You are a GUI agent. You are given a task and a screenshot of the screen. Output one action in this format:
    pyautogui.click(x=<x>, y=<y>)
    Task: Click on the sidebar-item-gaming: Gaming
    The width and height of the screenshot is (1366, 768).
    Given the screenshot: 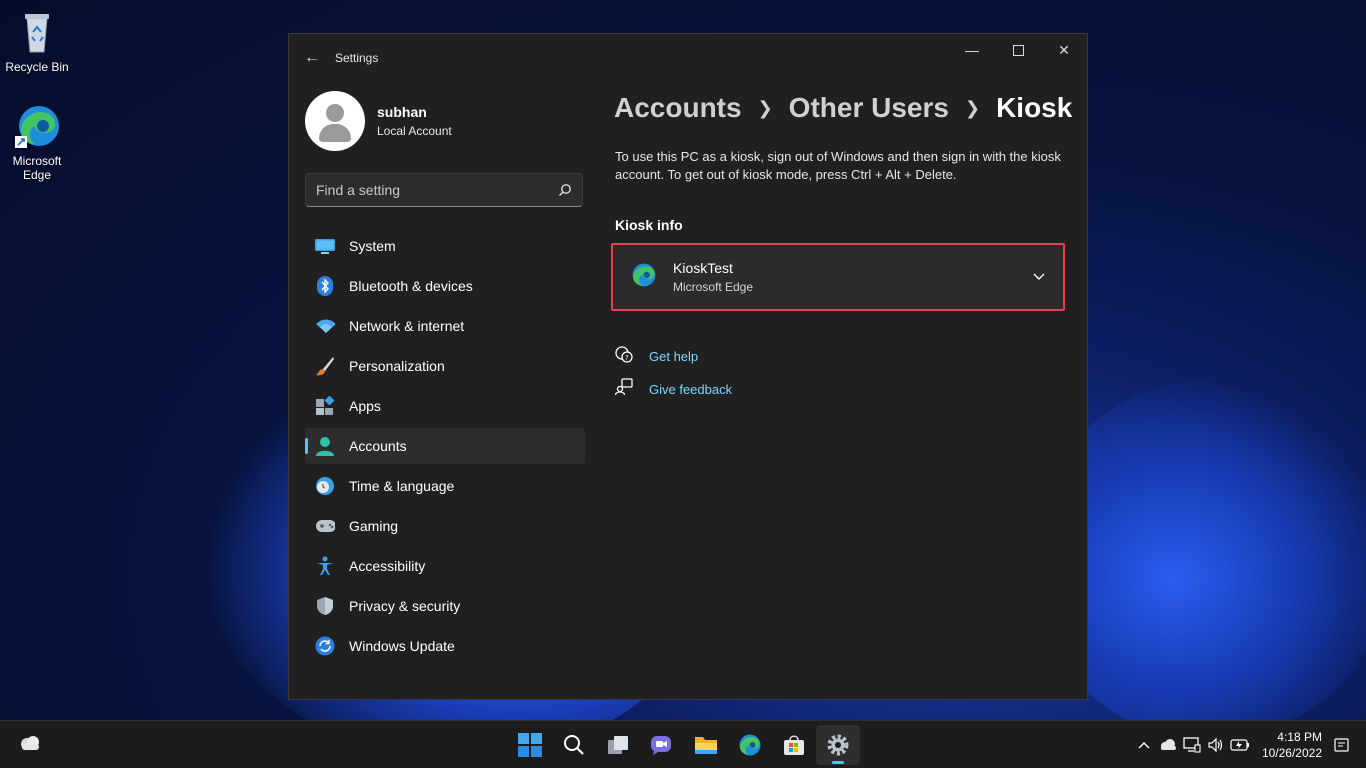 What is the action you would take?
    pyautogui.click(x=445, y=526)
    